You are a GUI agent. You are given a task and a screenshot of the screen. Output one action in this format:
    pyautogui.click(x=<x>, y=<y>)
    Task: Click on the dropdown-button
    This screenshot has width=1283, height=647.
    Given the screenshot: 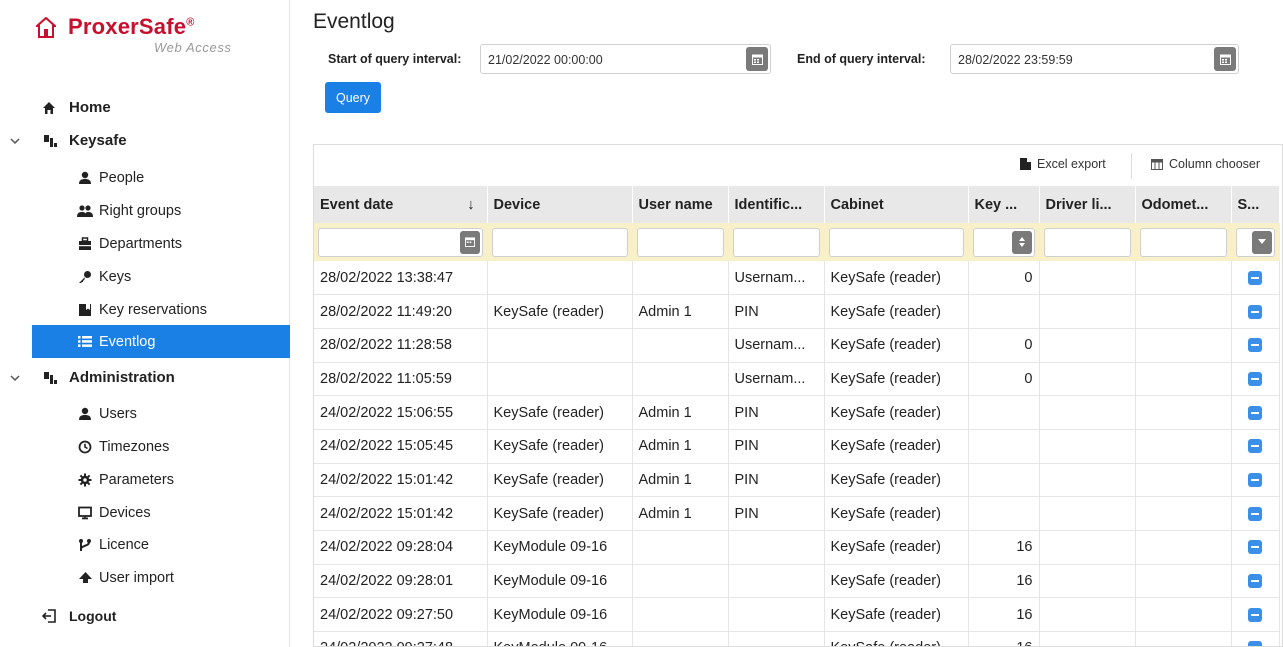 What is the action you would take?
    pyautogui.click(x=1261, y=242)
    